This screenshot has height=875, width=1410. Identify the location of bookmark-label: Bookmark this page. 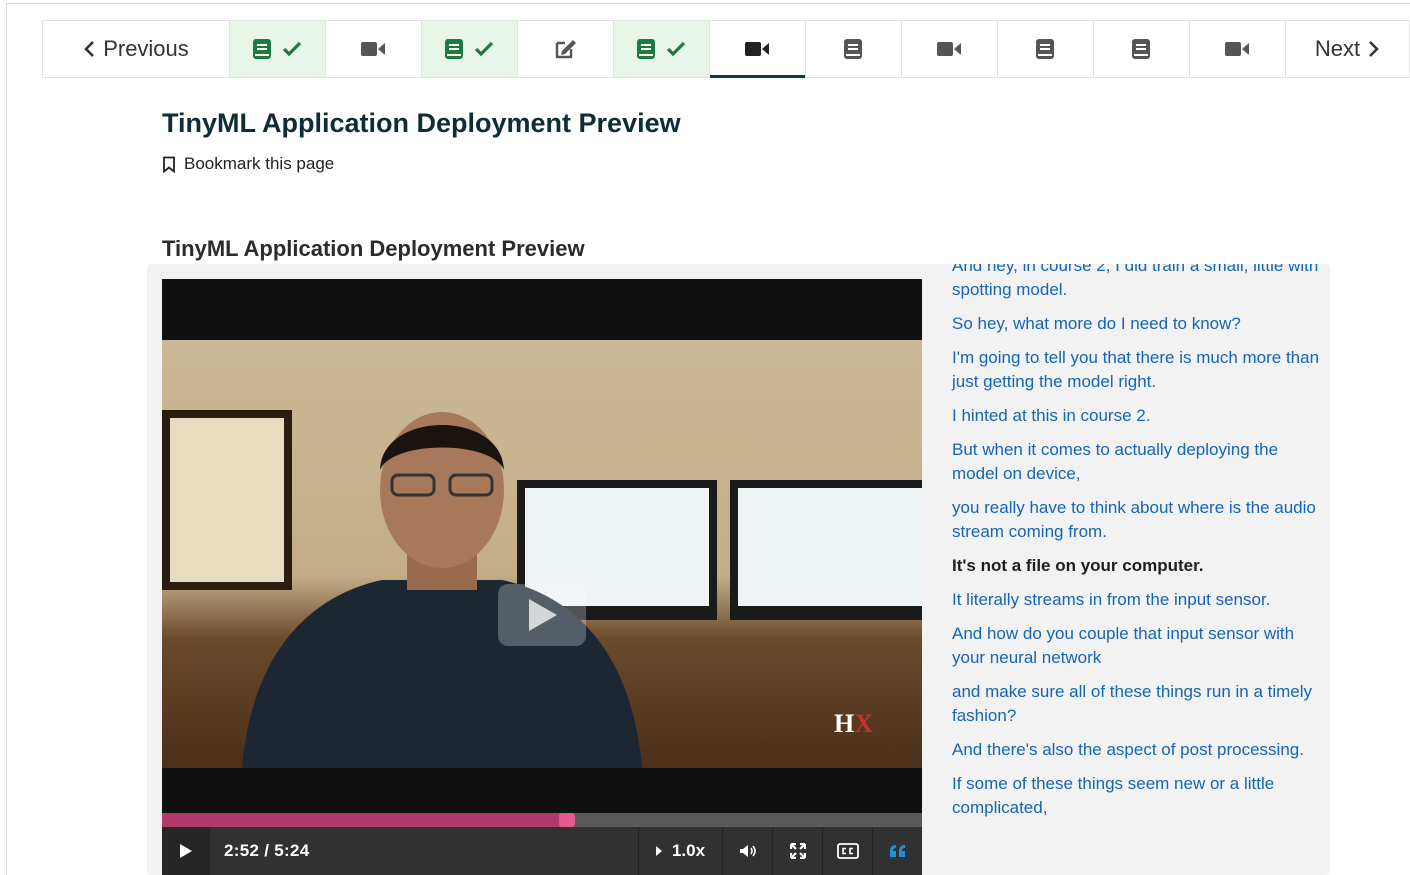
(259, 163).